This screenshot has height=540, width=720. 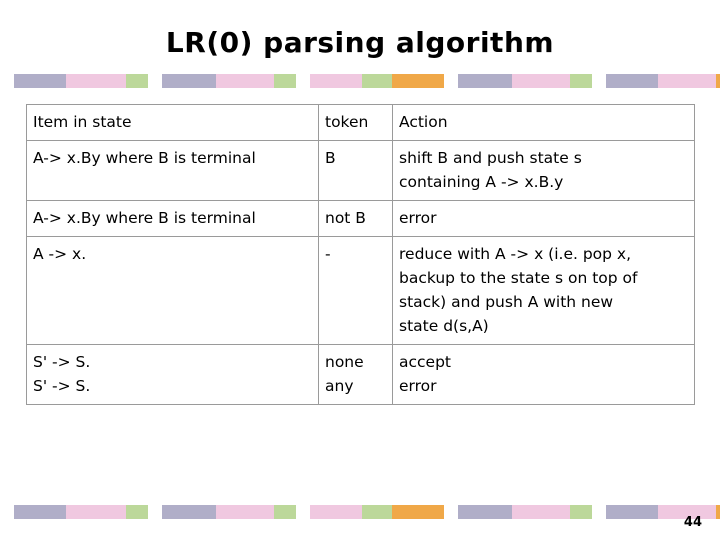 What do you see at coordinates (172, 122) in the screenshot?
I see `header-cell-item: Item in state` at bounding box center [172, 122].